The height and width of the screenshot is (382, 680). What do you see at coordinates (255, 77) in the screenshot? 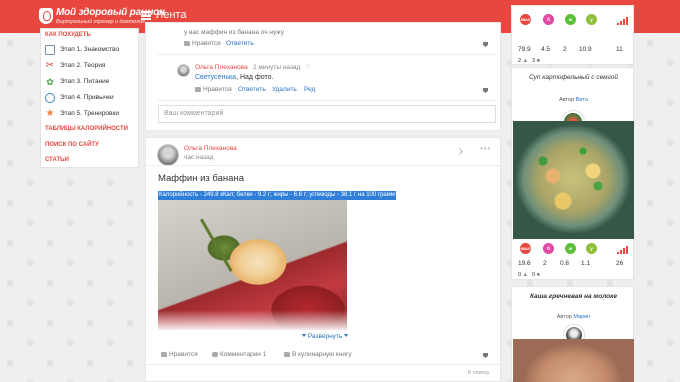
I see `comment-body-text: , Над фото.` at bounding box center [255, 77].